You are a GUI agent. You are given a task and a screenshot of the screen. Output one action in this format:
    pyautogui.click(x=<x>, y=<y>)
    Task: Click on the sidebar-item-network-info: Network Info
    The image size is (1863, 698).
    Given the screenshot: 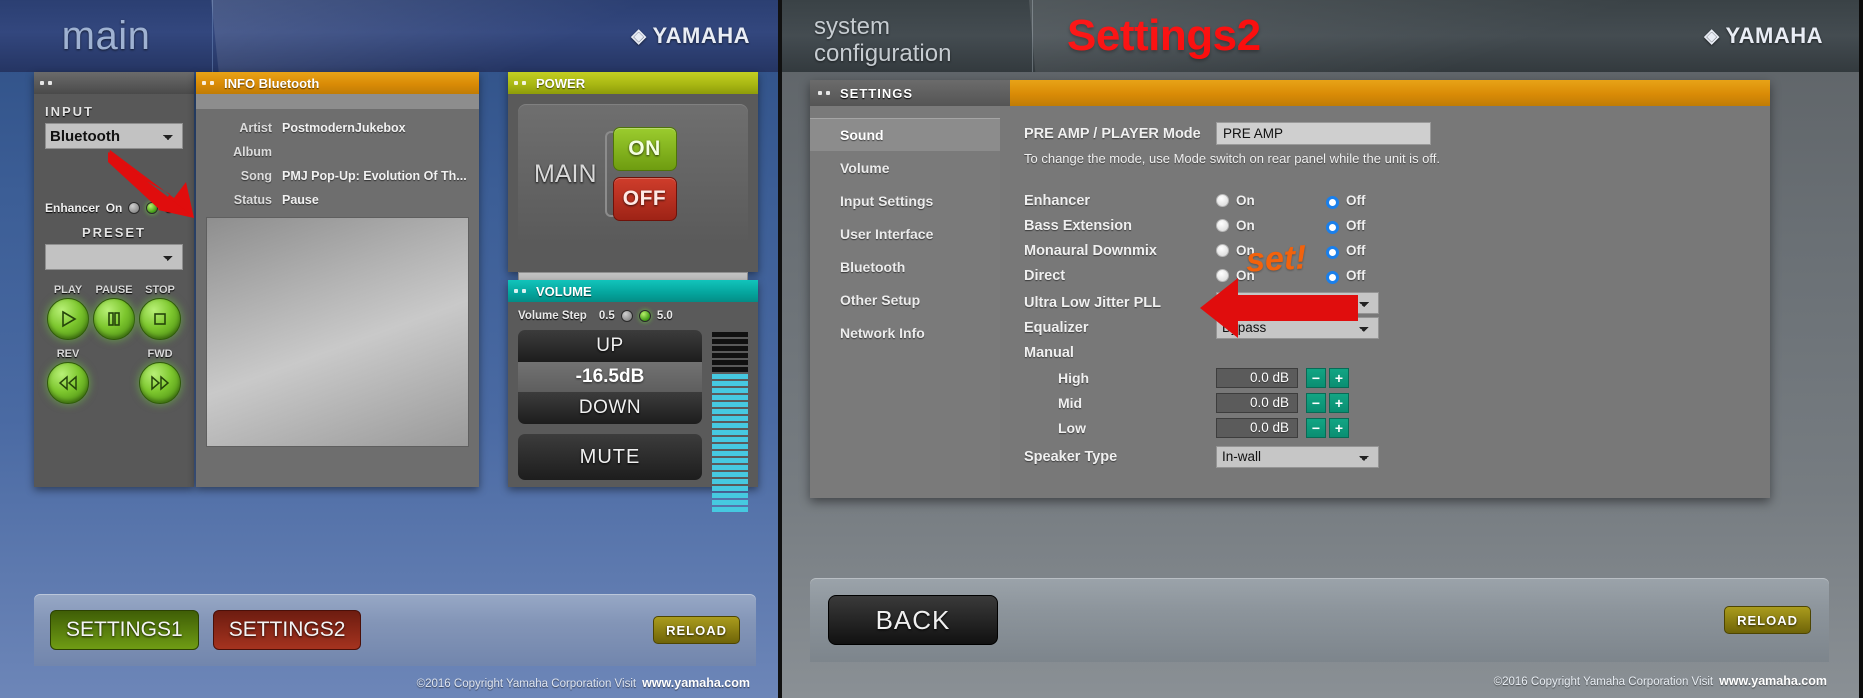 What is the action you would take?
    pyautogui.click(x=905, y=332)
    